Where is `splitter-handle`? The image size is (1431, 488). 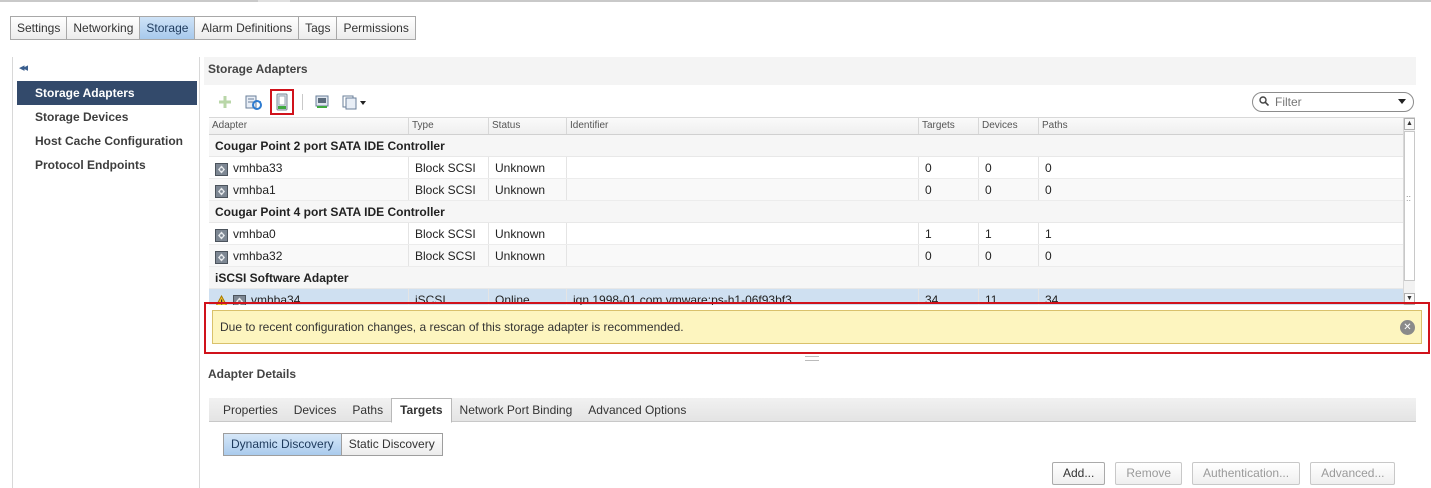
splitter-handle is located at coordinates (812, 358).